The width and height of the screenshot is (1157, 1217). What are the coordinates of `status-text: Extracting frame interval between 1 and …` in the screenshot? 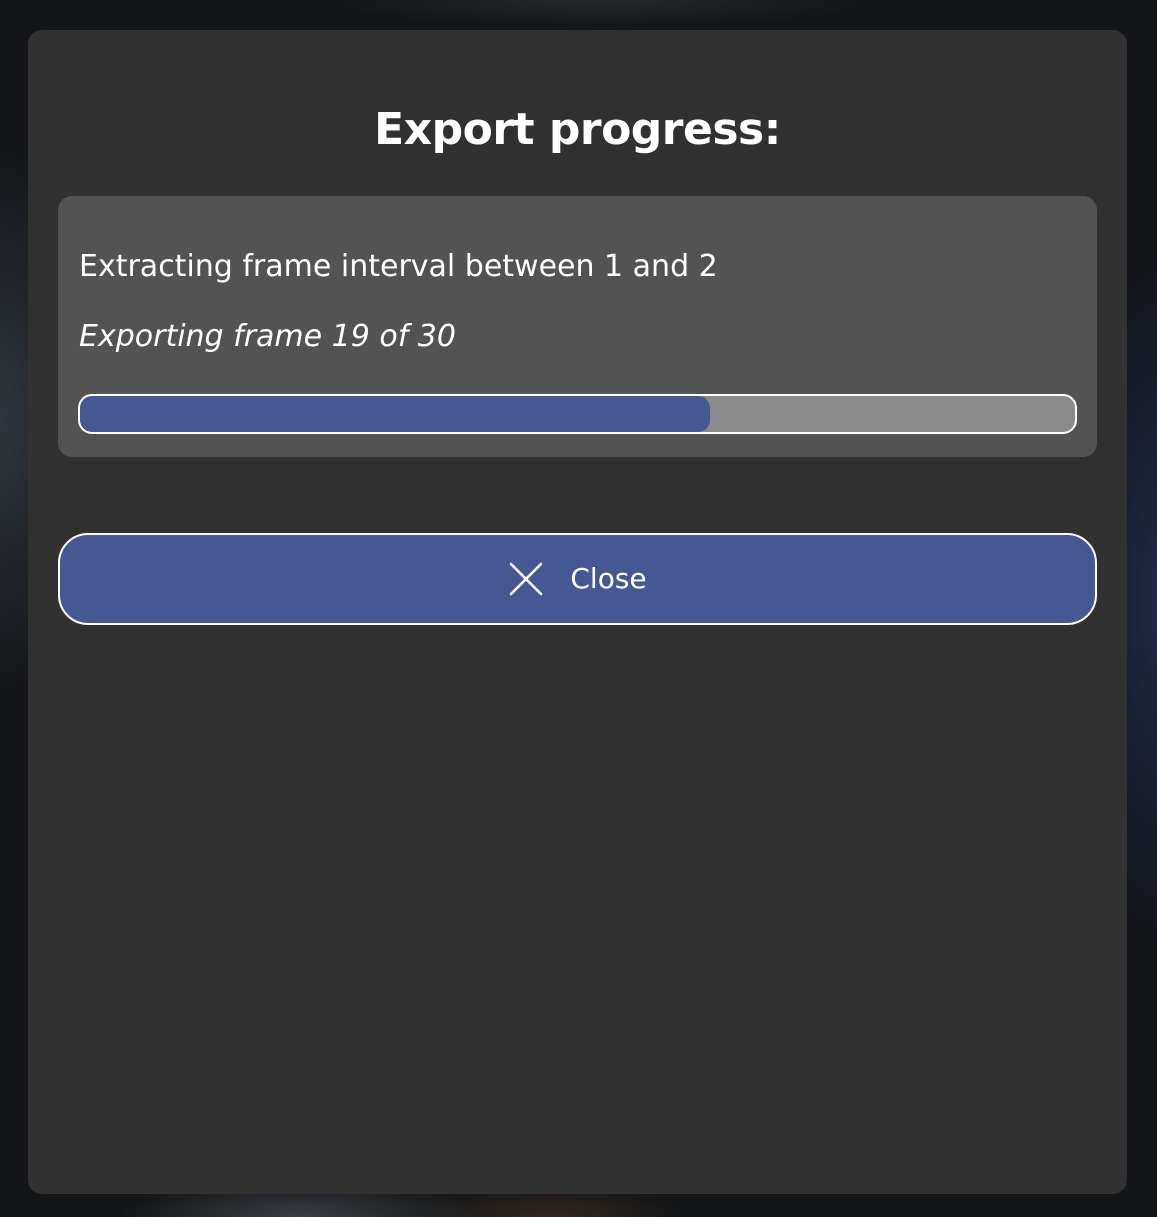 It's located at (398, 266).